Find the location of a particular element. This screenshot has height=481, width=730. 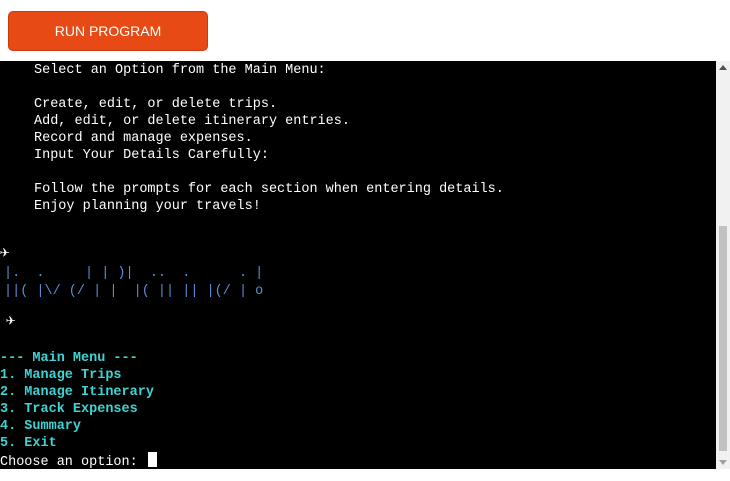

intro-line: Enjoy planning your travels! is located at coordinates (147, 206).